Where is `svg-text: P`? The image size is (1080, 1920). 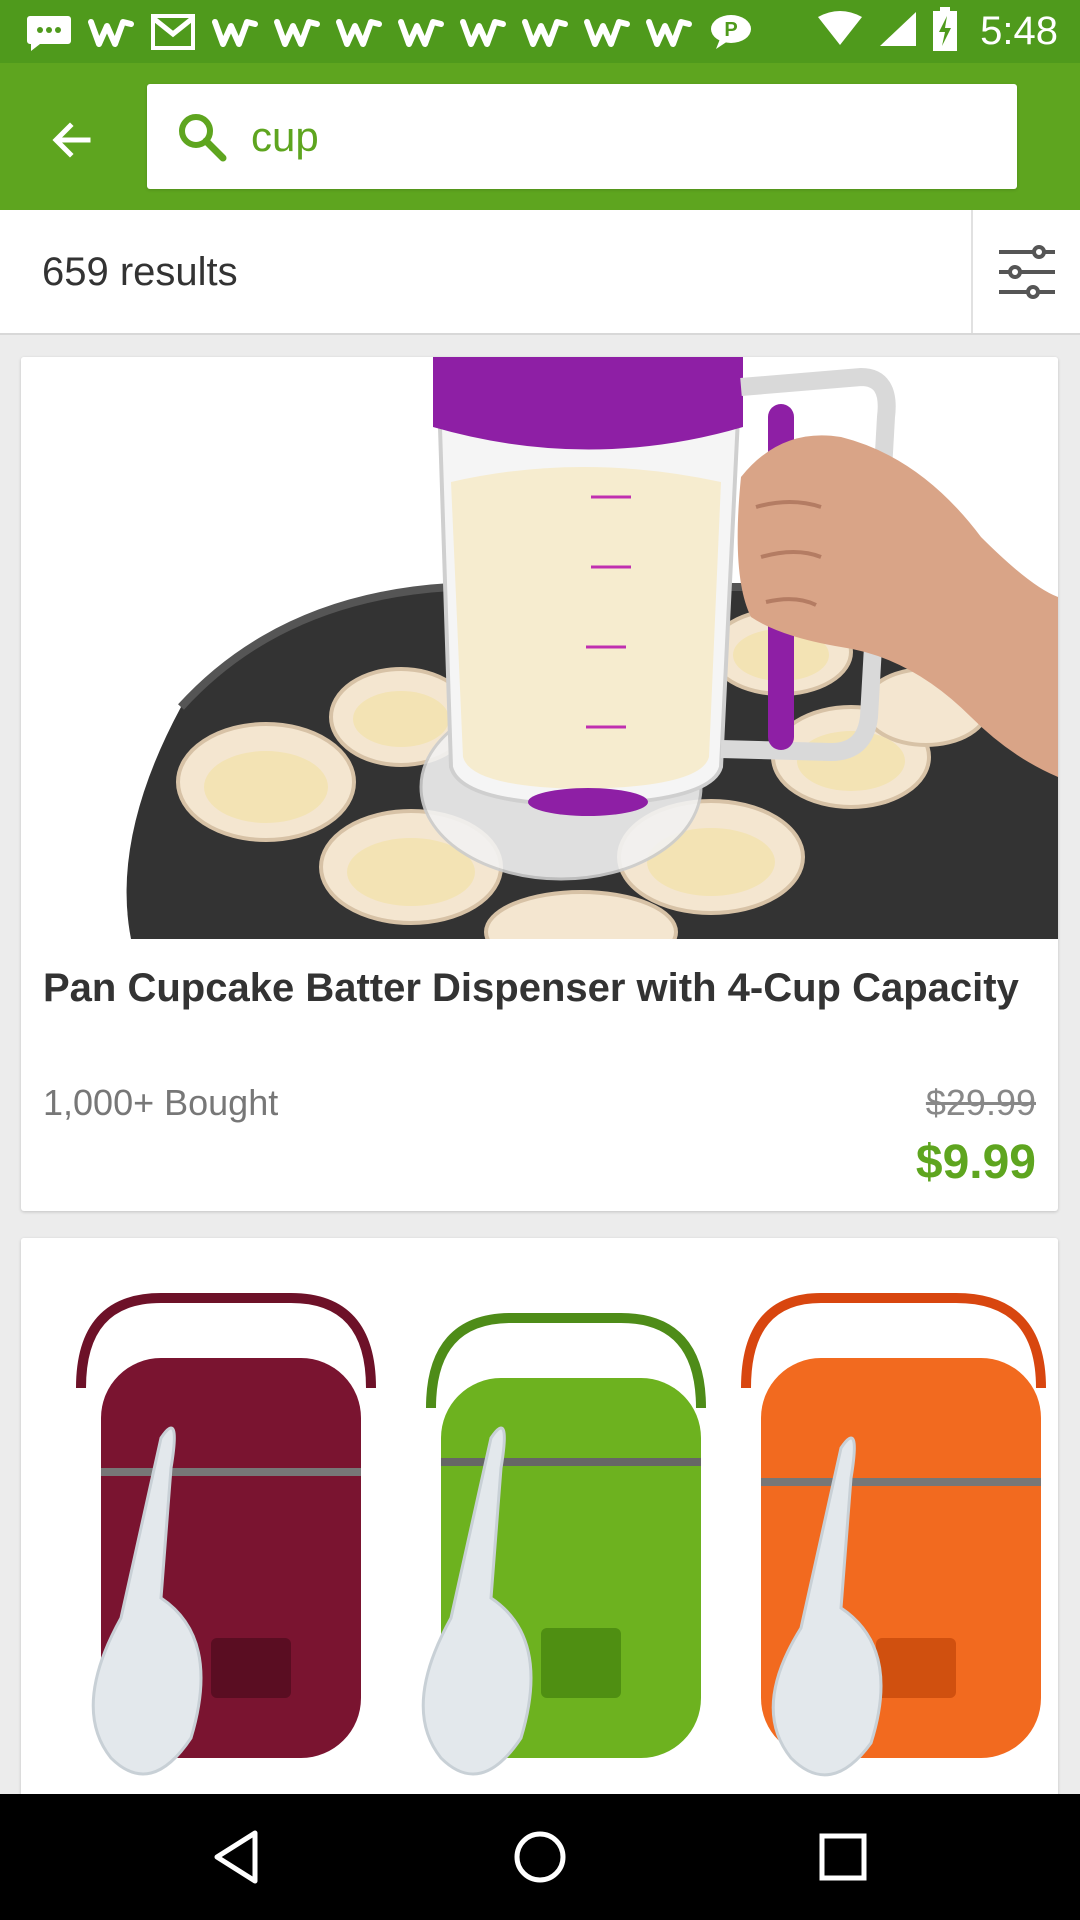 svg-text: P is located at coordinates (730, 30).